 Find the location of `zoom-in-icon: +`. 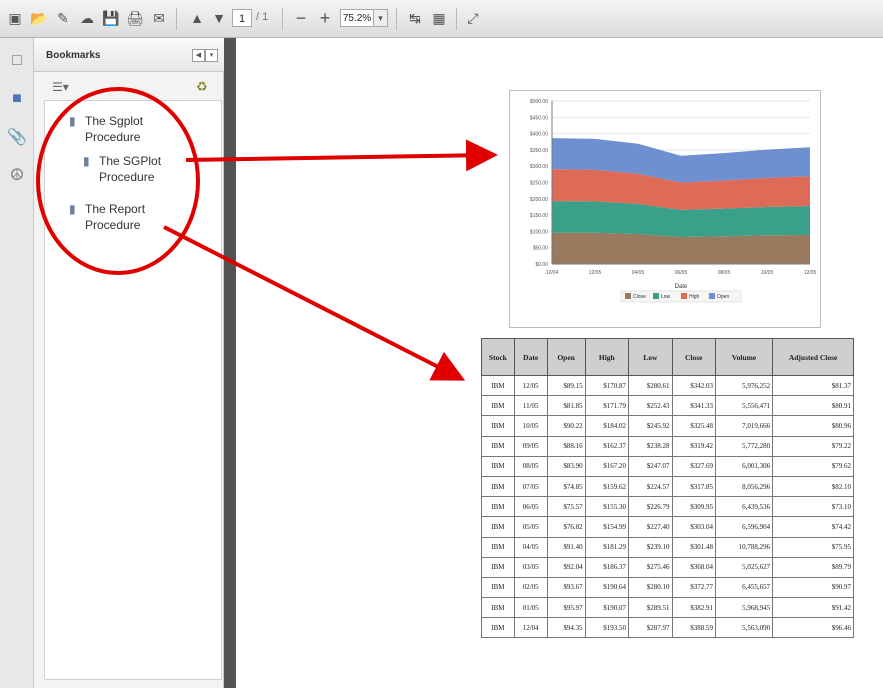

zoom-in-icon: + is located at coordinates (325, 18).